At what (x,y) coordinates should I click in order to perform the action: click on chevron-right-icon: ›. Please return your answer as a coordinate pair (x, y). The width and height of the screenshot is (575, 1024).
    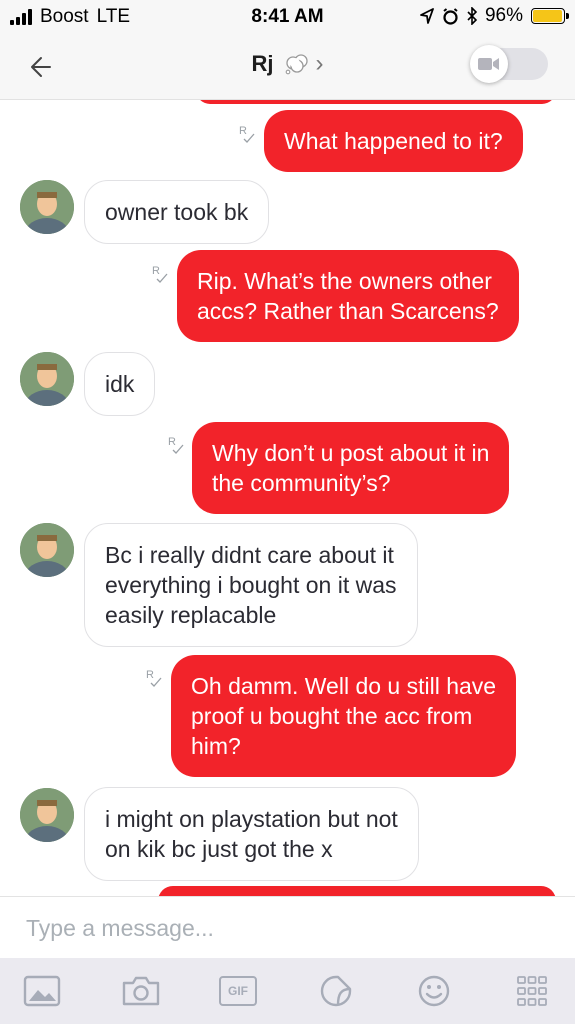
    Looking at the image, I should click on (319, 63).